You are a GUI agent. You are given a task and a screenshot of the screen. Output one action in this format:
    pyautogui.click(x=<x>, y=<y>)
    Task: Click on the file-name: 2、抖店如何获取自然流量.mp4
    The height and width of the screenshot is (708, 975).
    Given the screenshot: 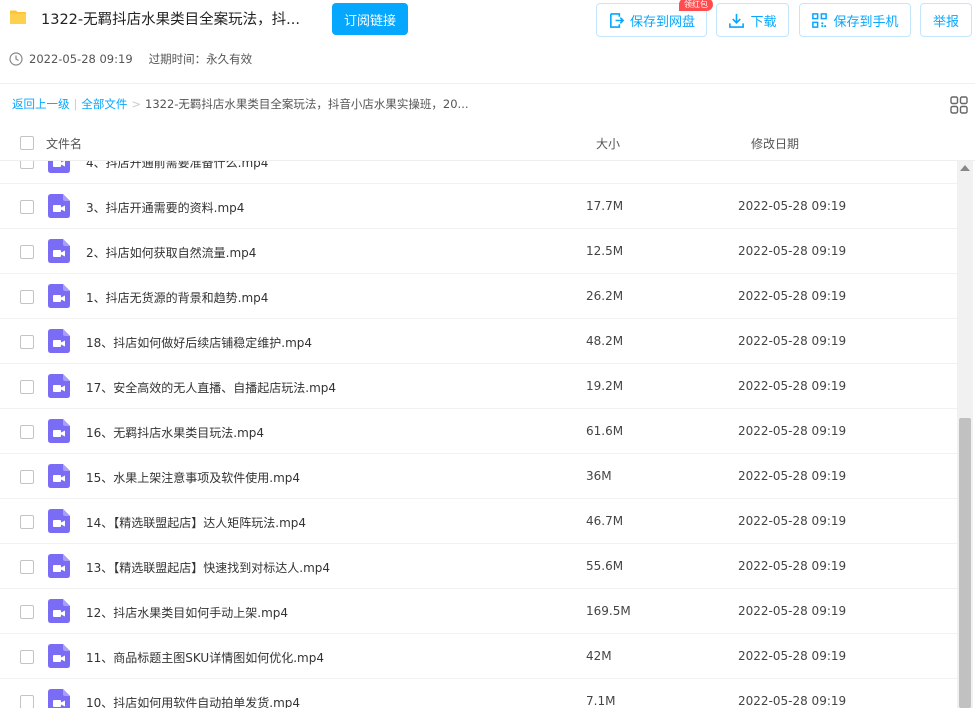 What is the action you would take?
    pyautogui.click(x=171, y=252)
    